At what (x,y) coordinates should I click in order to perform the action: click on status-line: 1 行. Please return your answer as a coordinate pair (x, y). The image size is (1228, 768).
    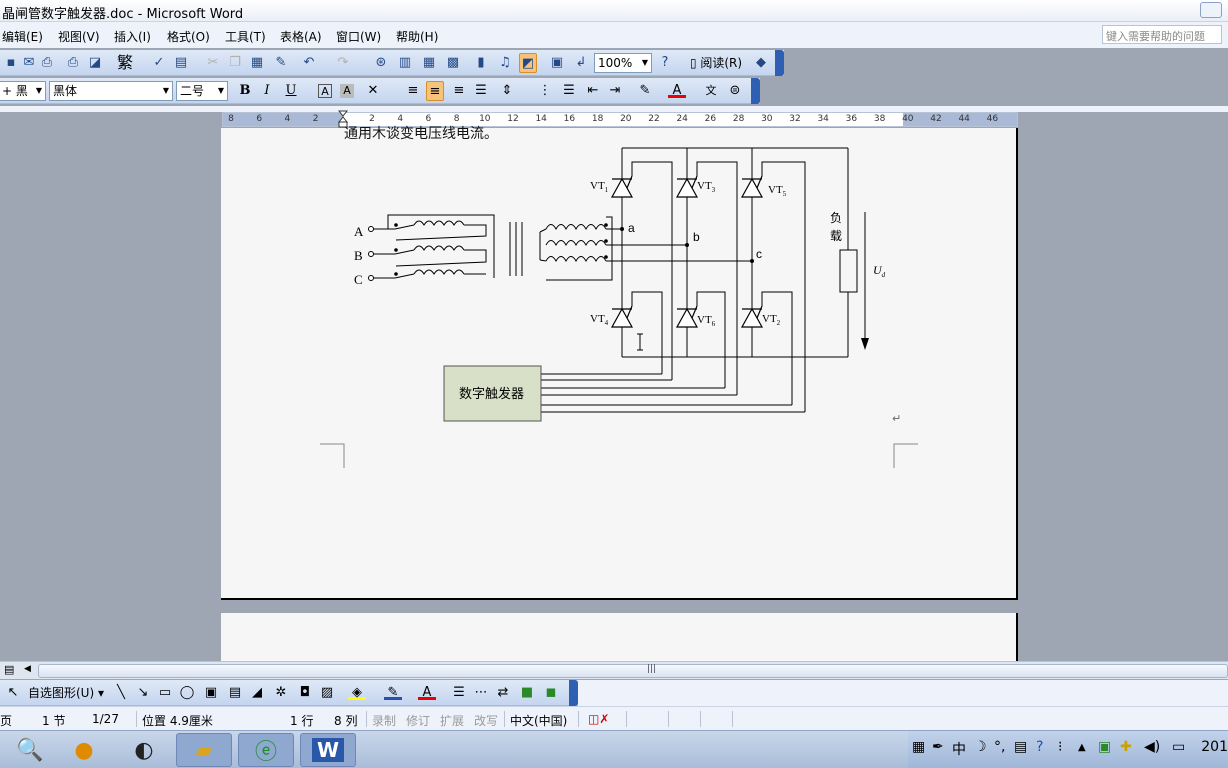
    Looking at the image, I should click on (302, 721).